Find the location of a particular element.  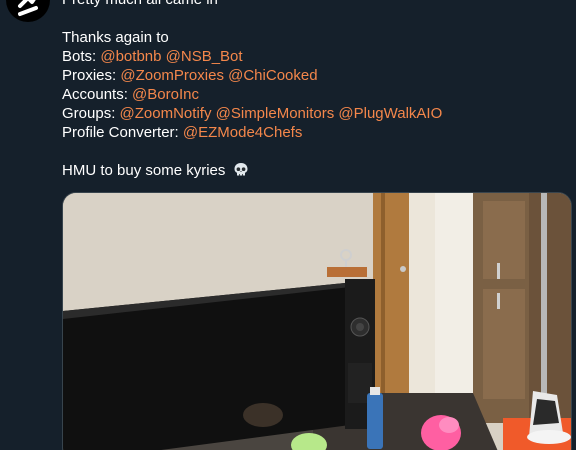

skull-icon is located at coordinates (241, 172).